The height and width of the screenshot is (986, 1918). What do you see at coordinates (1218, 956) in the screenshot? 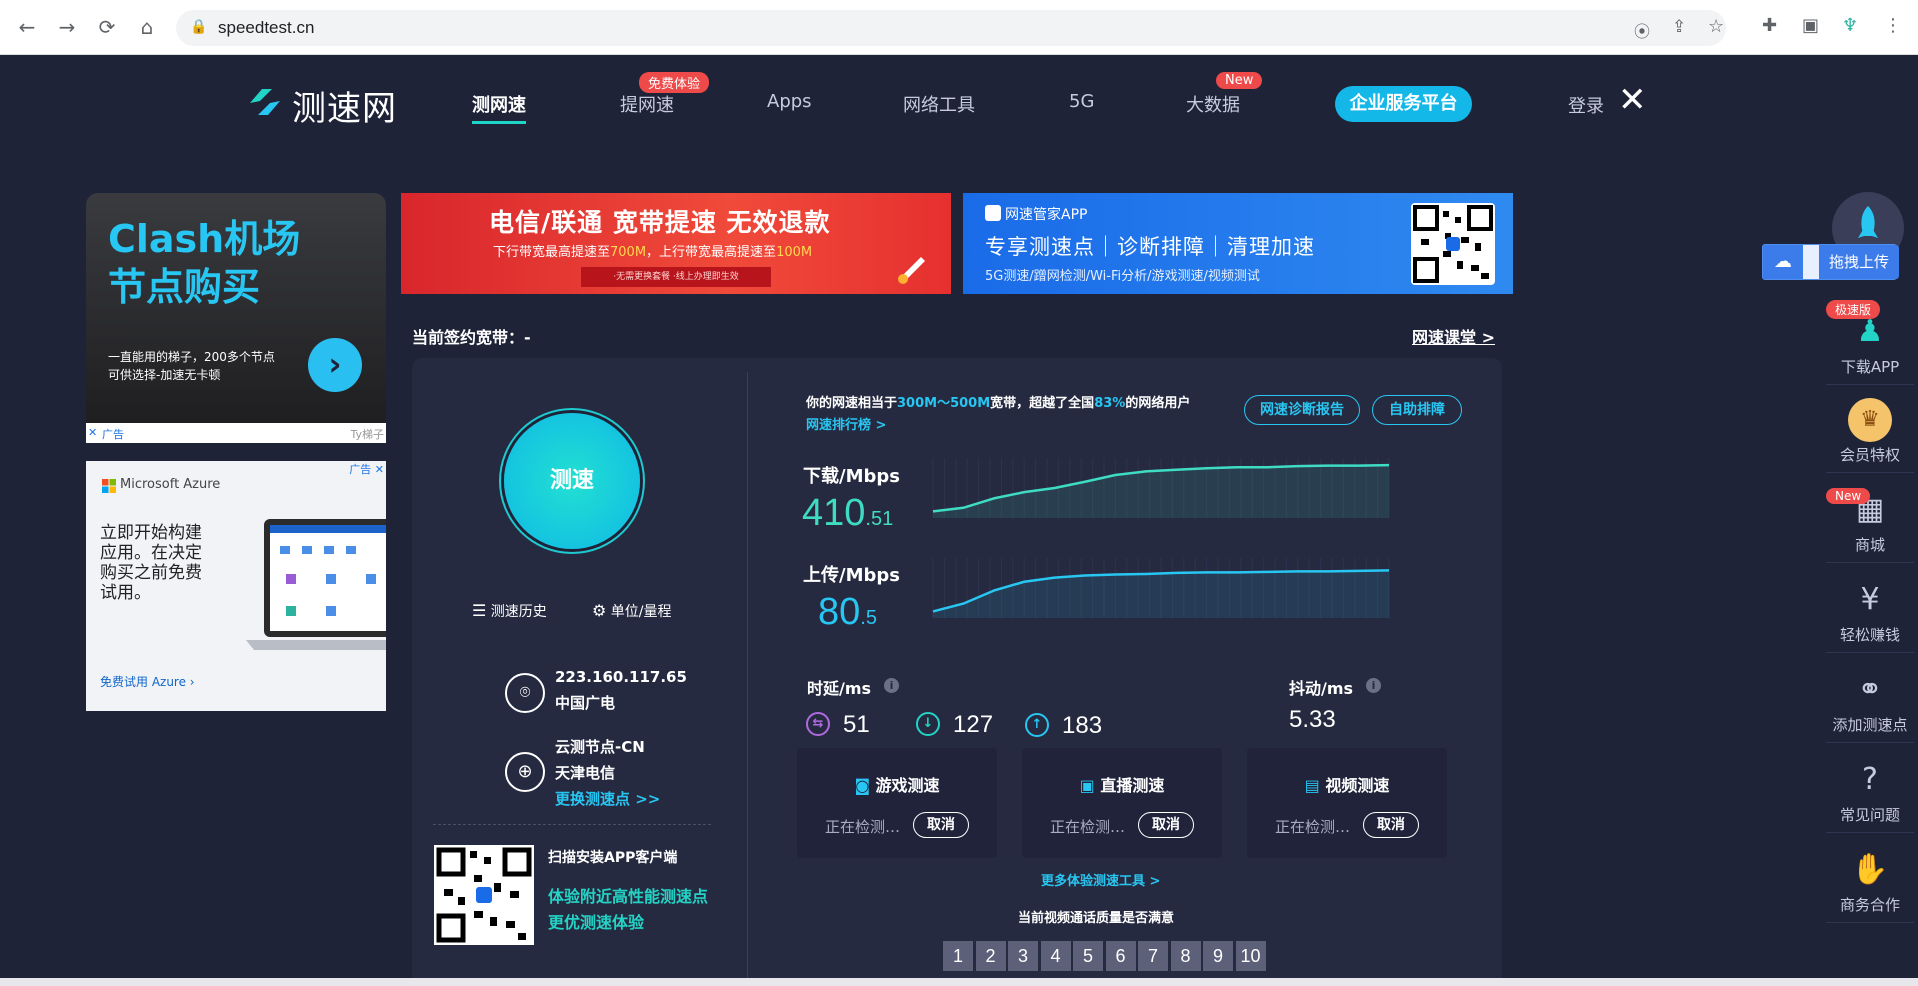
I see `rating-button-9: 9` at bounding box center [1218, 956].